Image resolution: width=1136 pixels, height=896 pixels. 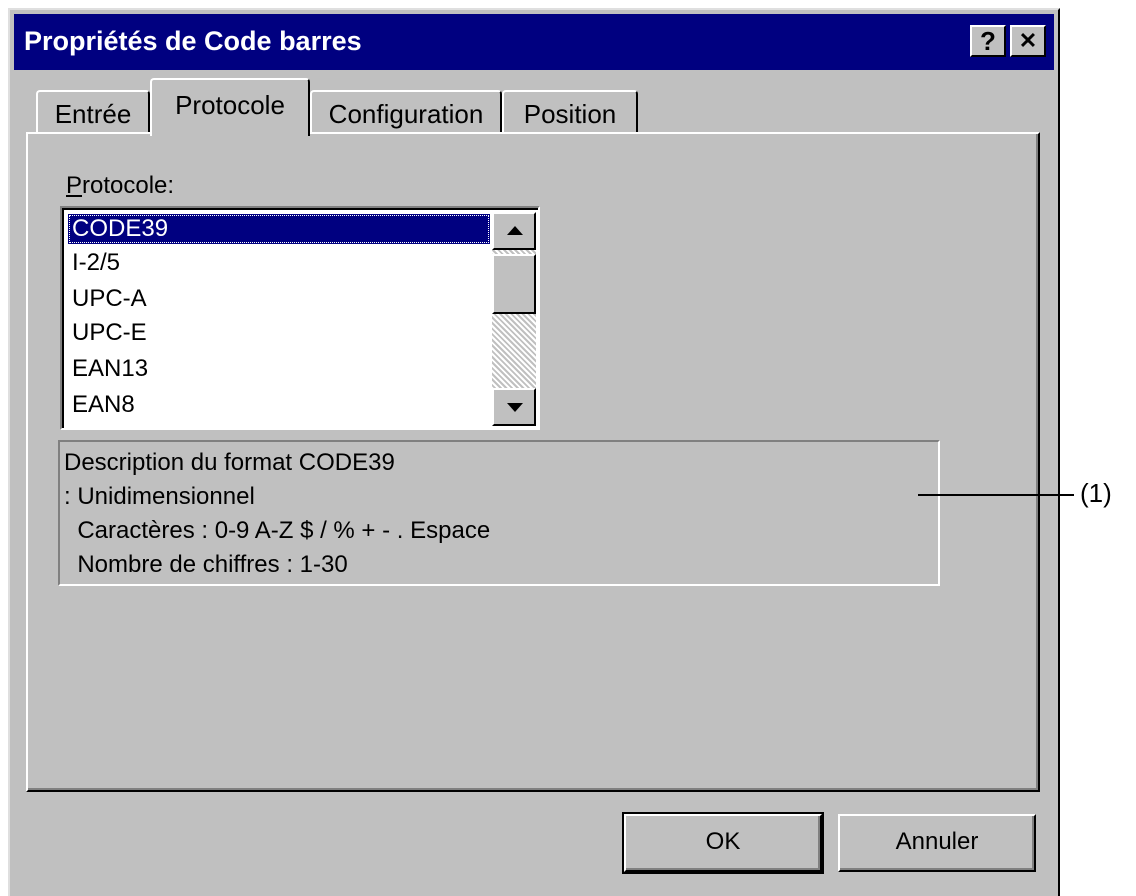 I want to click on description-line: Nombre de chiffres : 1-30, so click(x=206, y=564).